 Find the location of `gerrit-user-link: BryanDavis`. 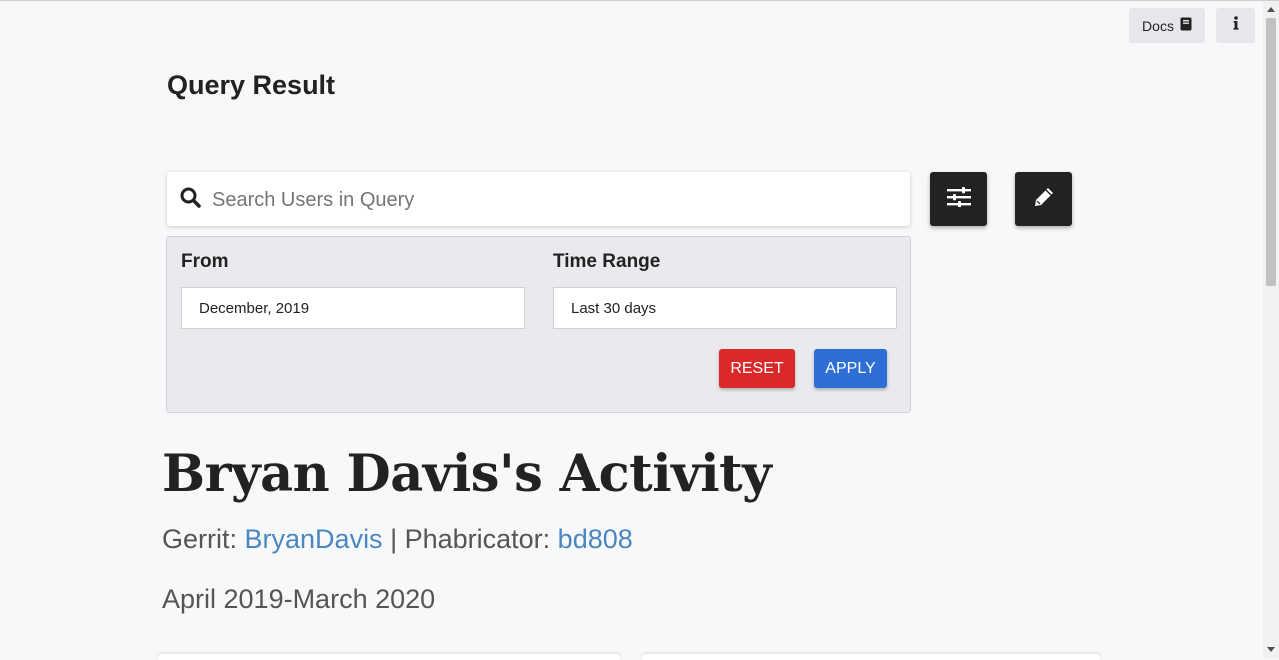

gerrit-user-link: BryanDavis is located at coordinates (314, 539).